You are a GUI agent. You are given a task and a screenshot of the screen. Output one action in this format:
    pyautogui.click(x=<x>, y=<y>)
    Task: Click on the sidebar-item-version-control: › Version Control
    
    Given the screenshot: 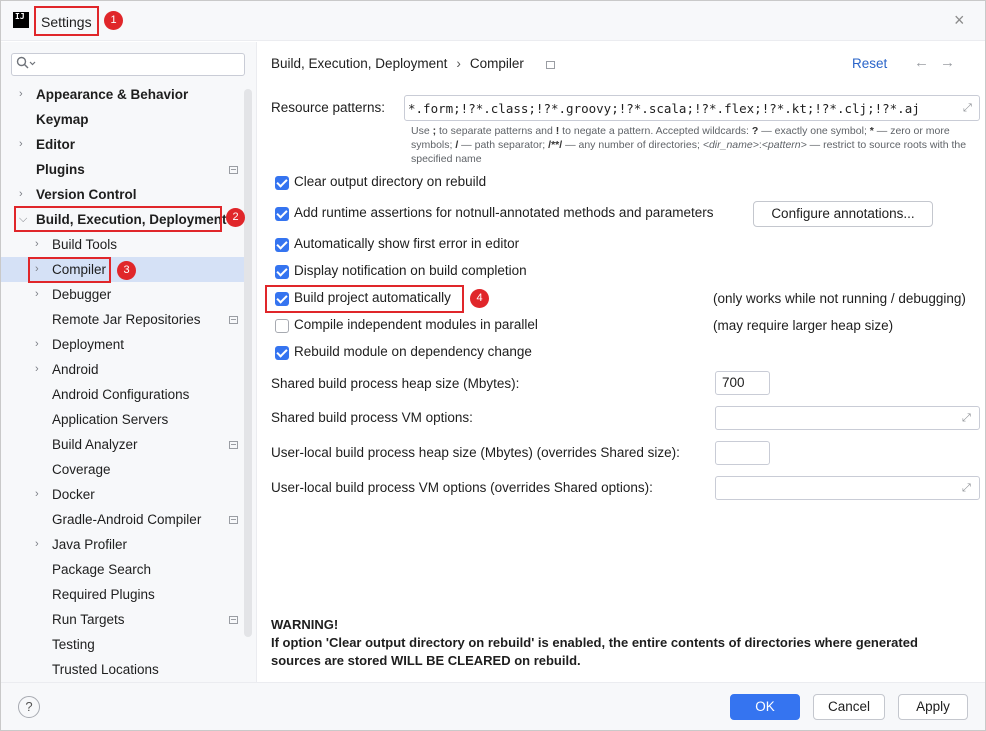 What is the action you would take?
    pyautogui.click(x=122, y=194)
    